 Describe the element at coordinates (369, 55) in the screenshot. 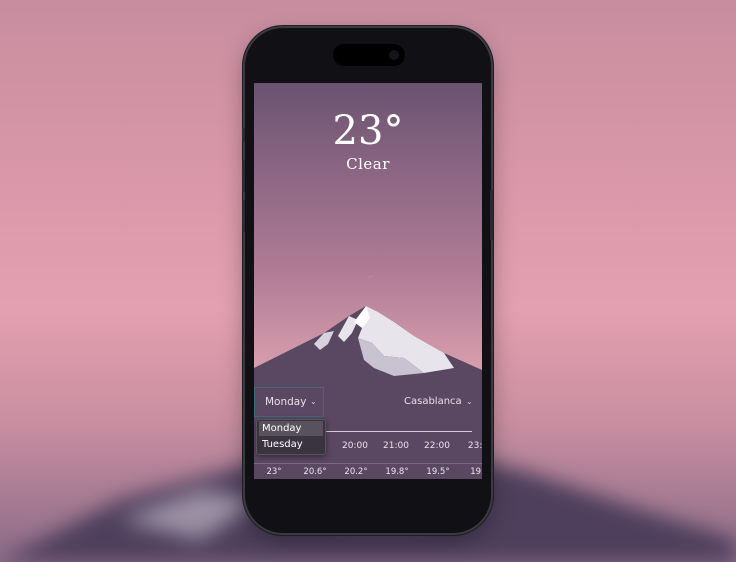

I see `dynamic-island` at that location.